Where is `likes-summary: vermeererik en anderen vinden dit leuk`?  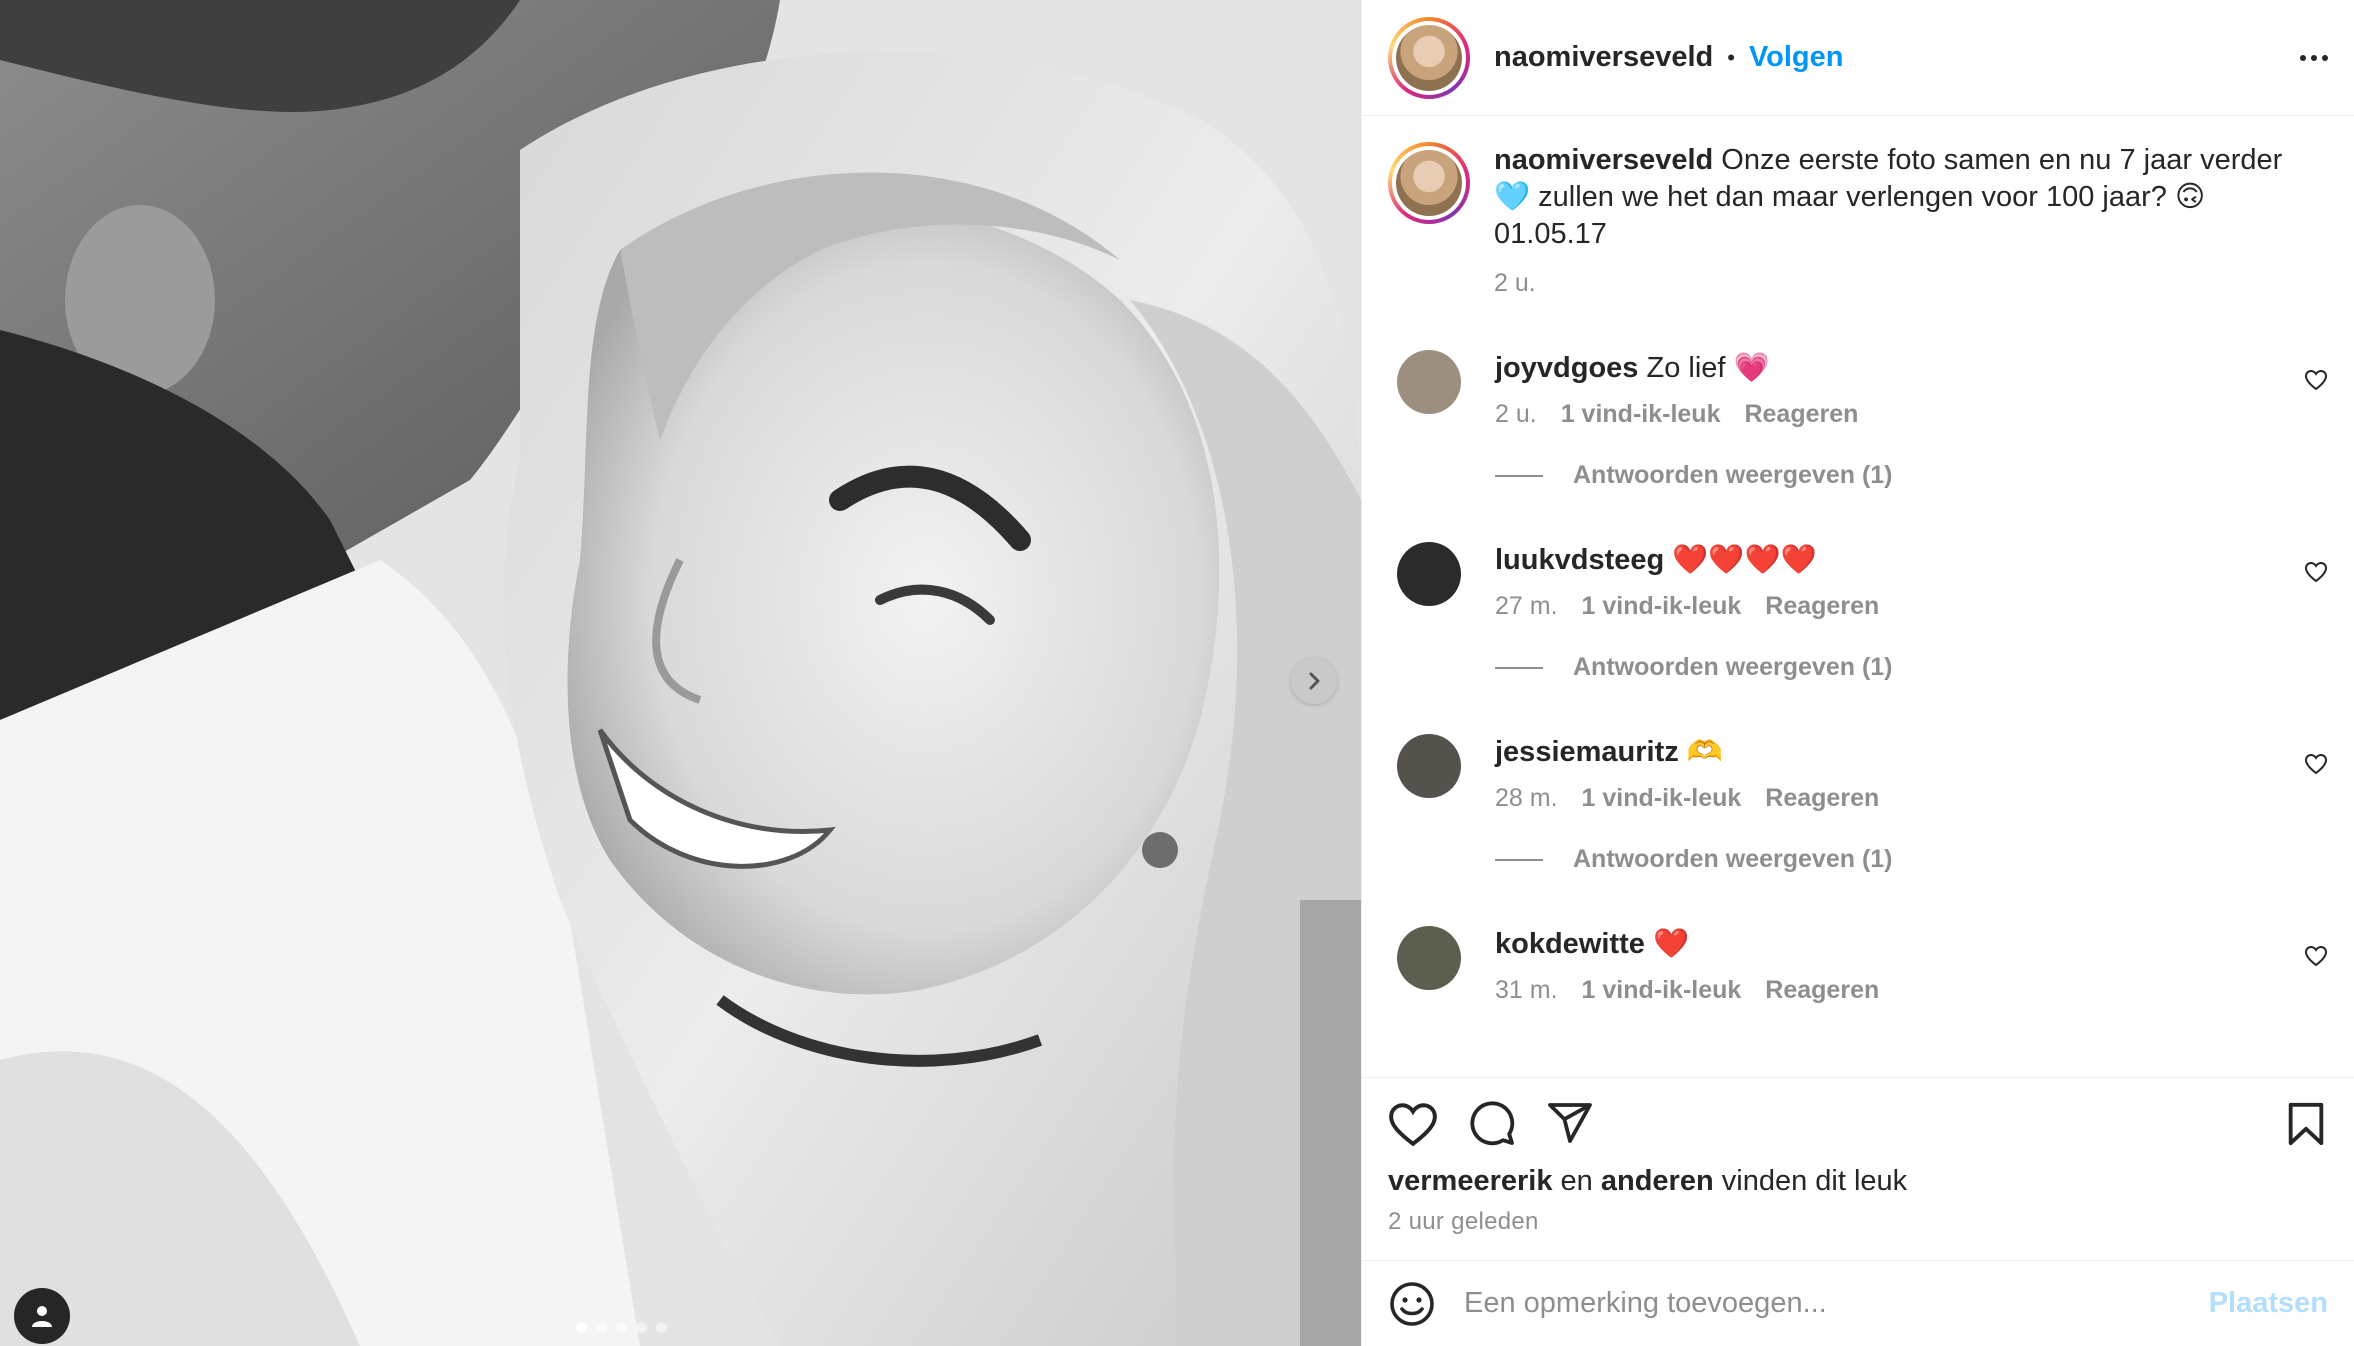 likes-summary: vermeererik en anderen vinden dit leuk is located at coordinates (1858, 1172).